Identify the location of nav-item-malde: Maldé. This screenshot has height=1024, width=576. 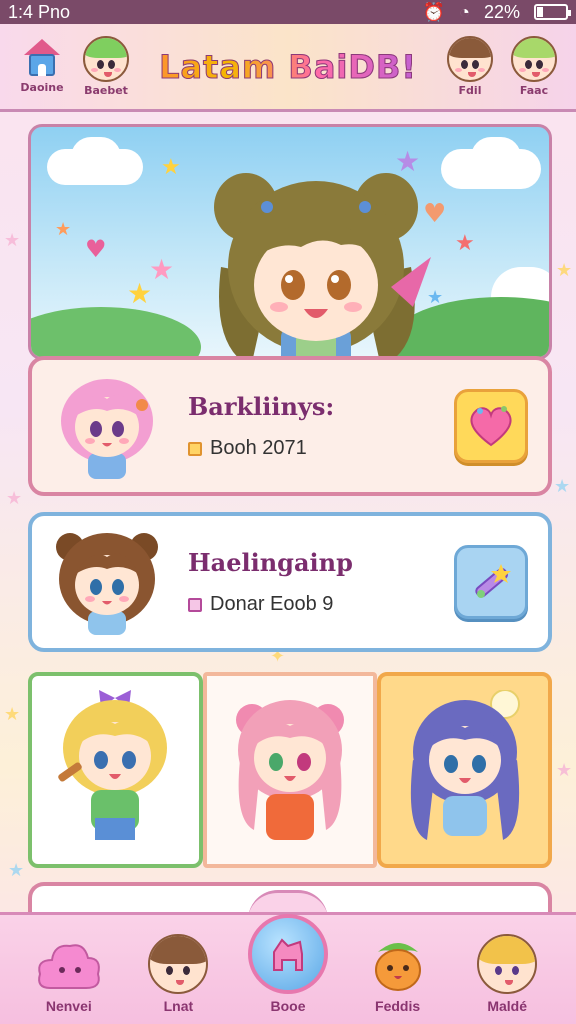
(507, 974).